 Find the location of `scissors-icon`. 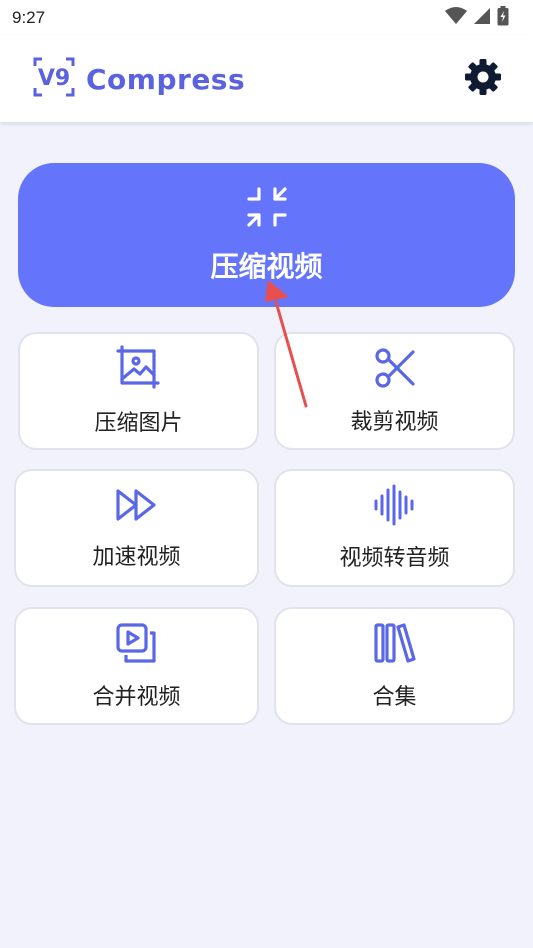

scissors-icon is located at coordinates (395, 370).